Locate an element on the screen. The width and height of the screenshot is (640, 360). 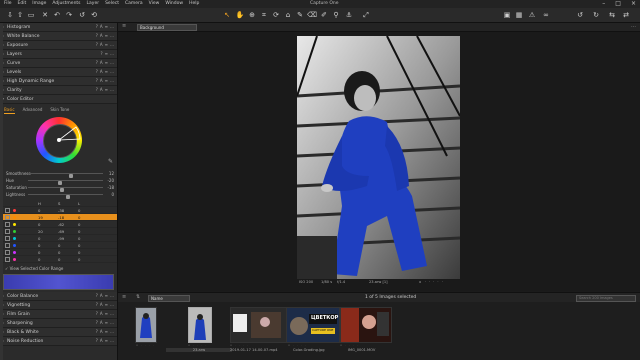
thumbnail-4: ЦВЕТКОР CAPTURE ONE is located at coordinates (313, 325).